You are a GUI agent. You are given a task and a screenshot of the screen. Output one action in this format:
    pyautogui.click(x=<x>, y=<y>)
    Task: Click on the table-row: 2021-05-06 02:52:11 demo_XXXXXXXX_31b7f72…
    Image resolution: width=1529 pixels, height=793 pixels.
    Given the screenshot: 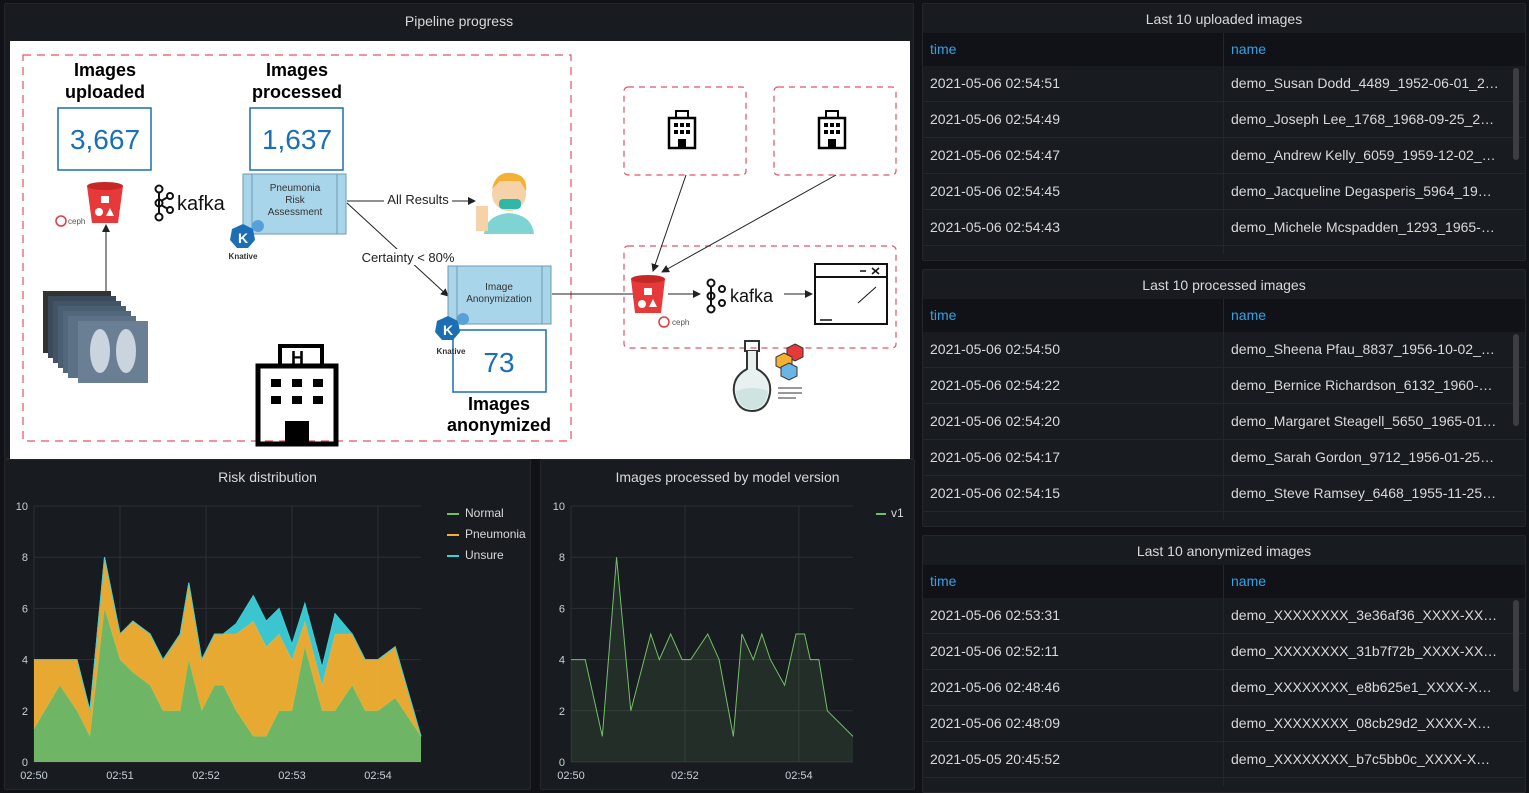 What is the action you would take?
    pyautogui.click(x=1224, y=652)
    